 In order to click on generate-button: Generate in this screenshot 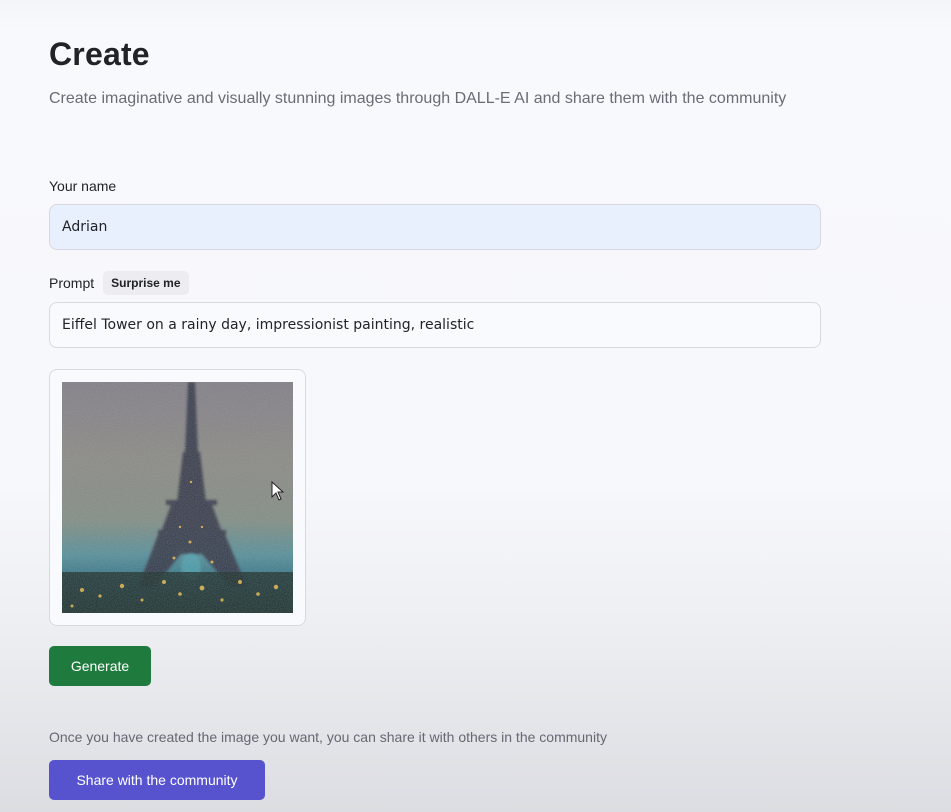, I will do `click(100, 666)`.